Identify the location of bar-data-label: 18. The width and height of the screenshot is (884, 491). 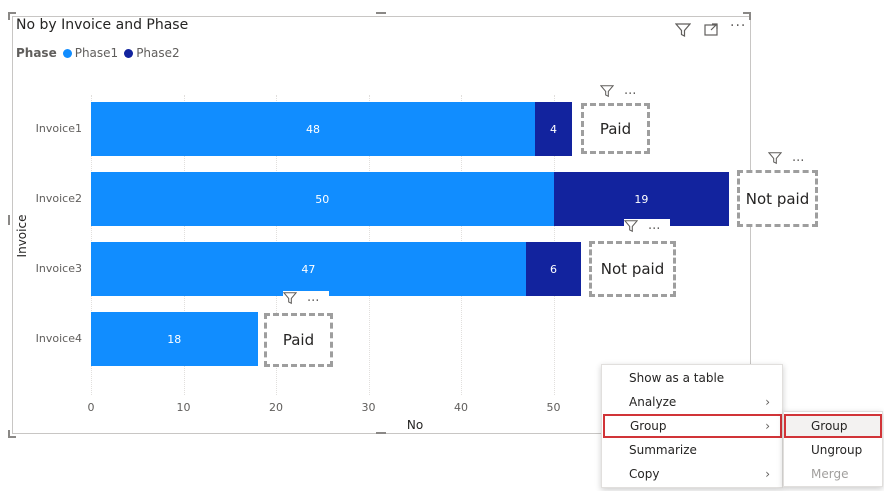
(174, 339).